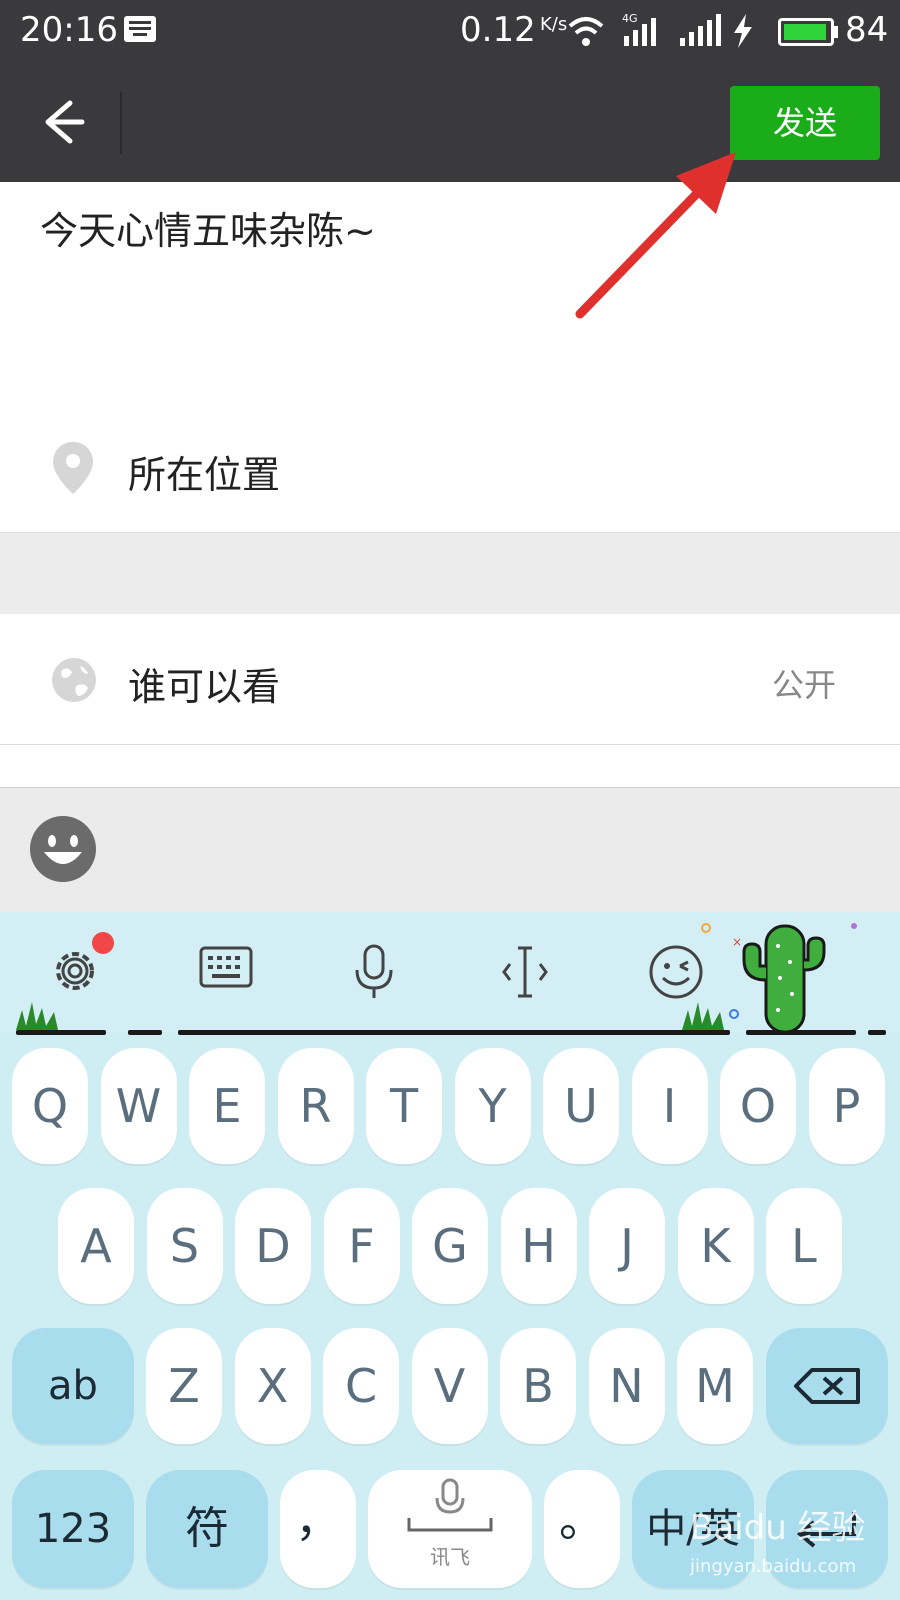 The width and height of the screenshot is (900, 1600). What do you see at coordinates (582, 1529) in the screenshot?
I see `key-period: 。` at bounding box center [582, 1529].